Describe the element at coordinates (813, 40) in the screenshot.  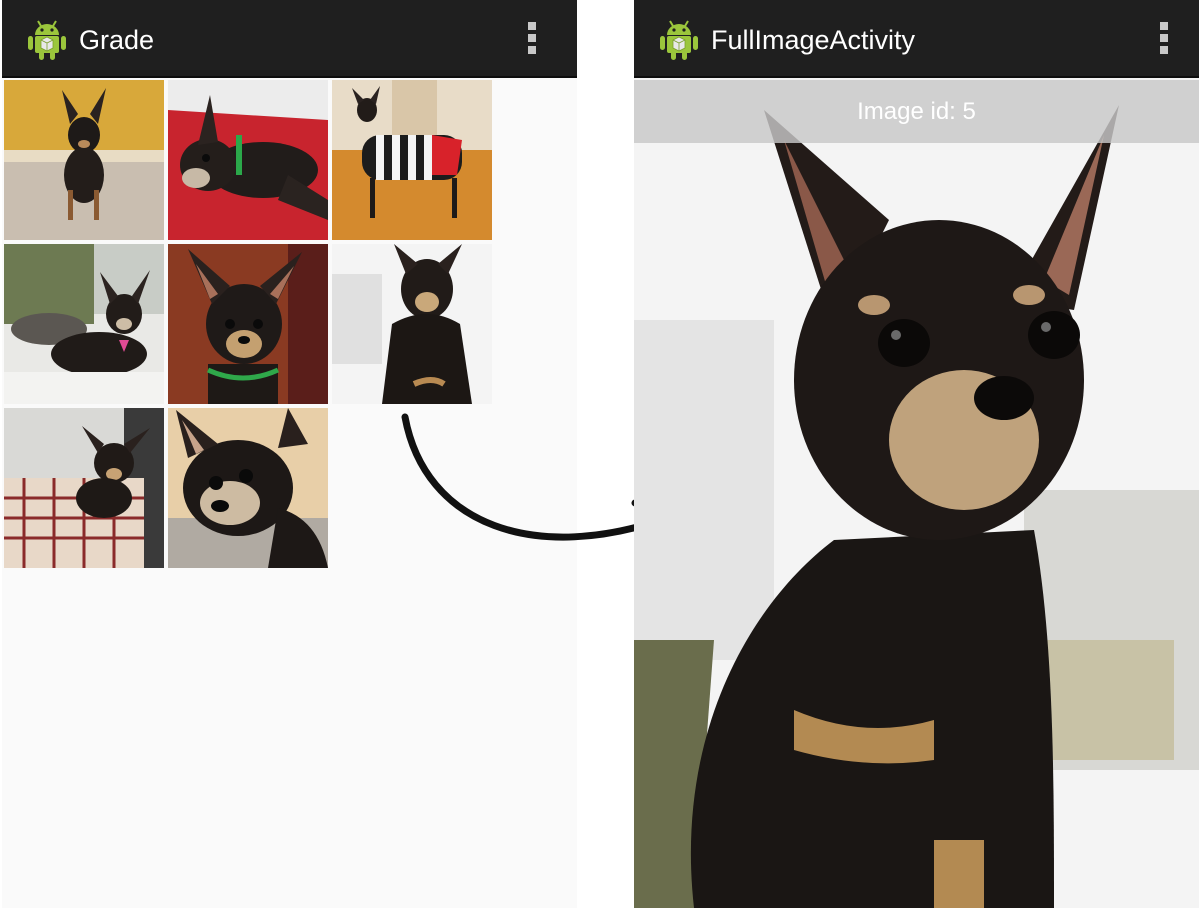
I see `page-title: FullImageActivity` at that location.